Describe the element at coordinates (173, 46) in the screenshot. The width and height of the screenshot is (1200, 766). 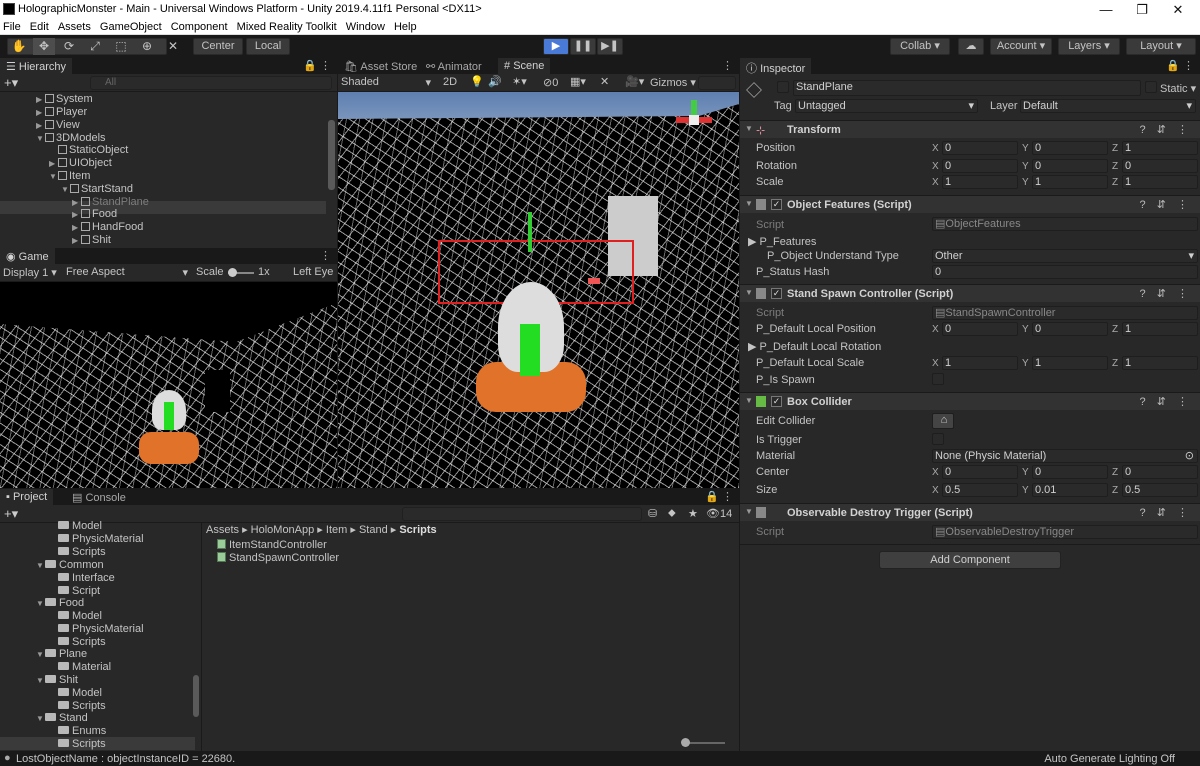
I see `custom-tool-icon: ✕` at that location.